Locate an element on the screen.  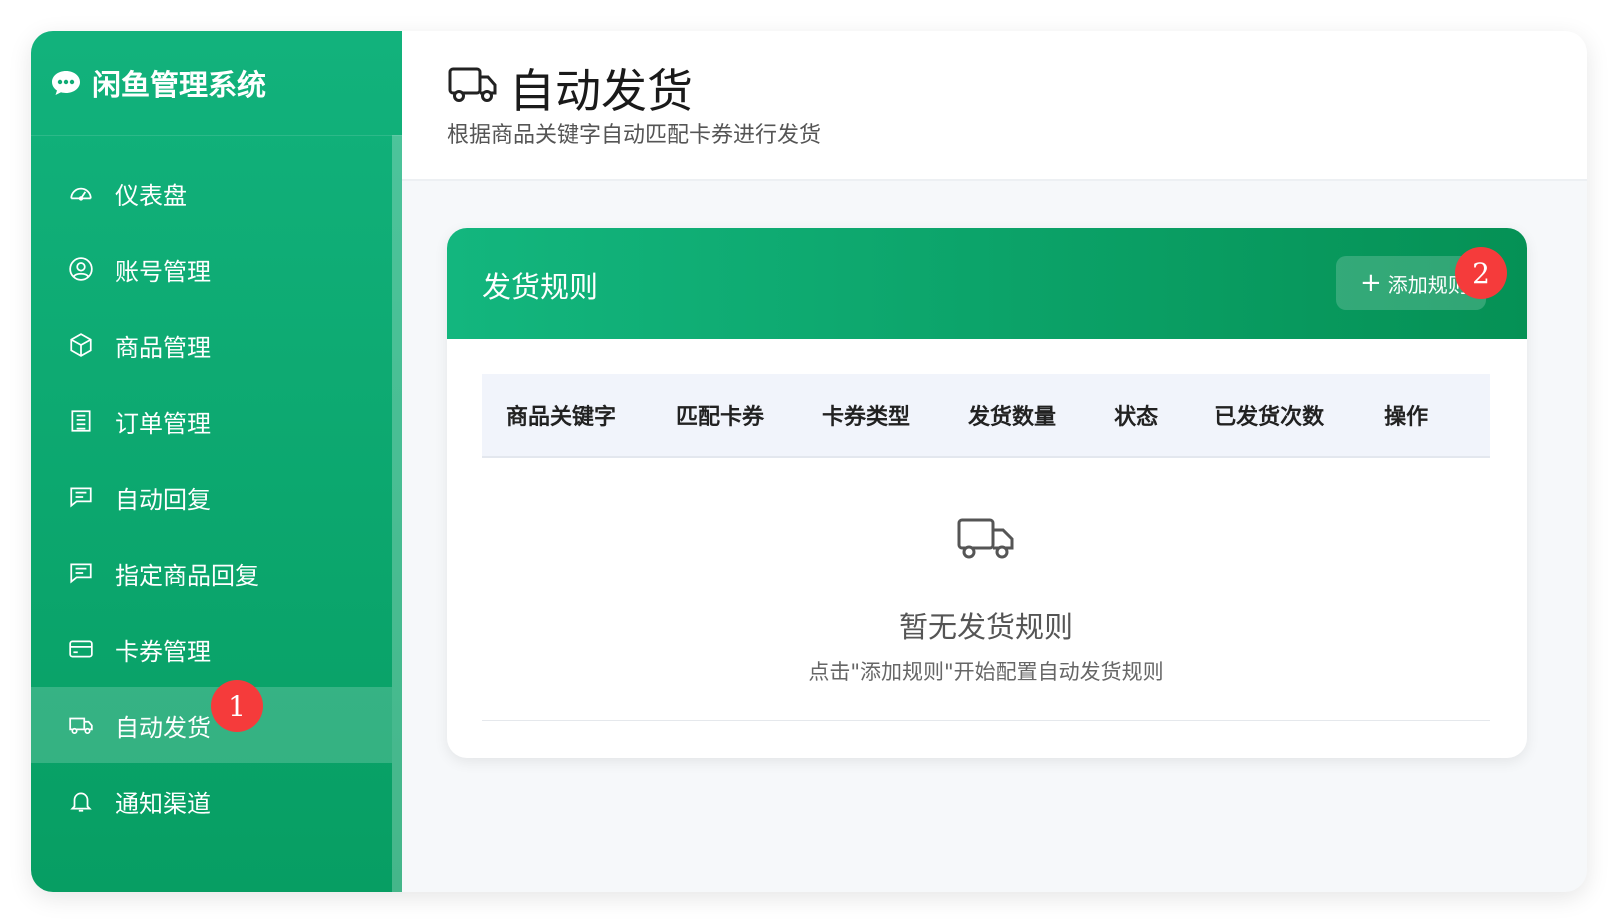
rules-table: 商品关键字 匹配卡券 卡券类型 发货数量 状态 已发货次数 操作 is located at coordinates (986, 416).